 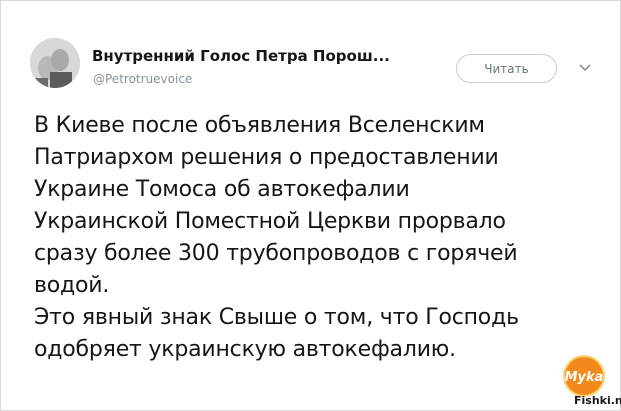 I want to click on follow-button: Читать, so click(x=506, y=68).